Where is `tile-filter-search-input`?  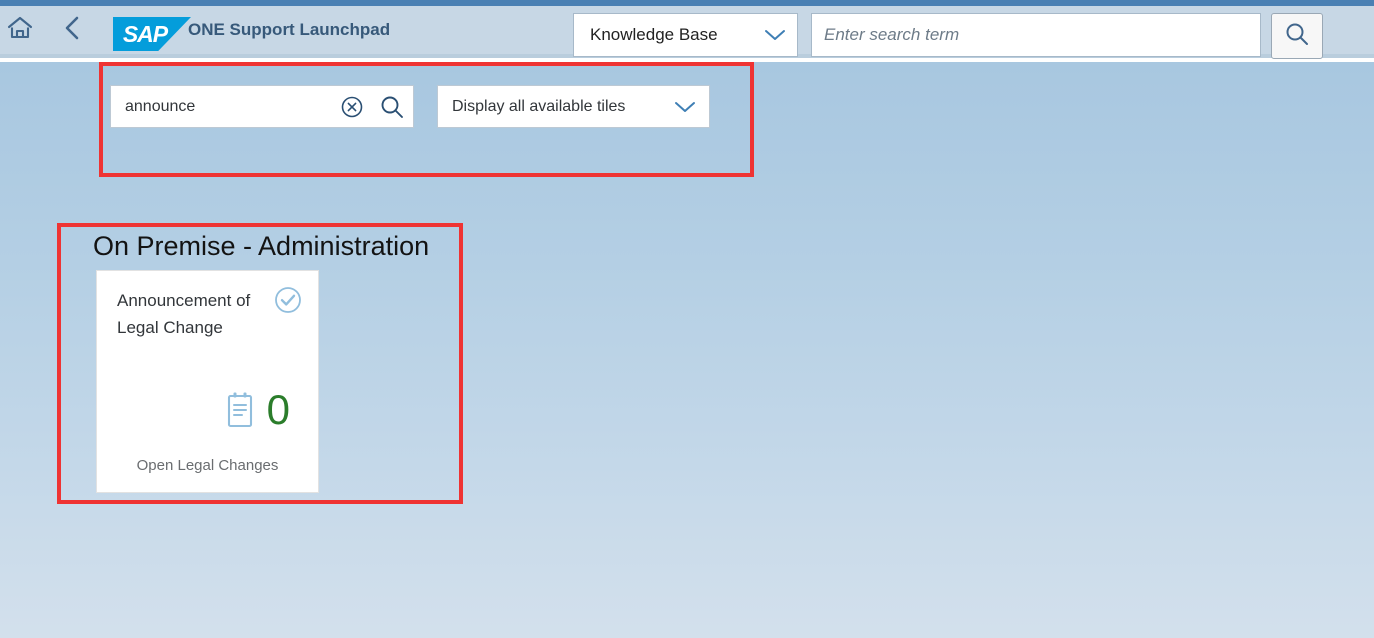 tile-filter-search-input is located at coordinates (222, 106).